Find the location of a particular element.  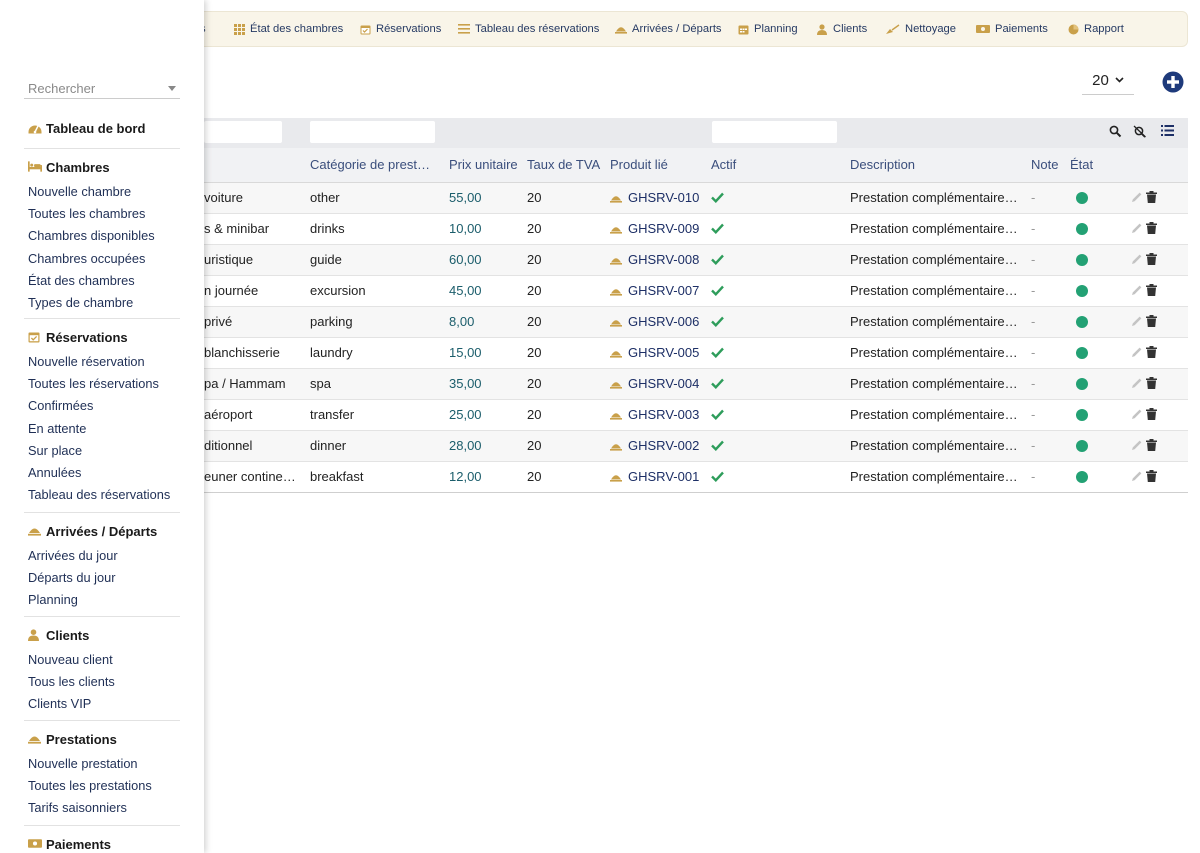

sidebar-item-rooms-1: Nouvelle chambre is located at coordinates (79, 191).